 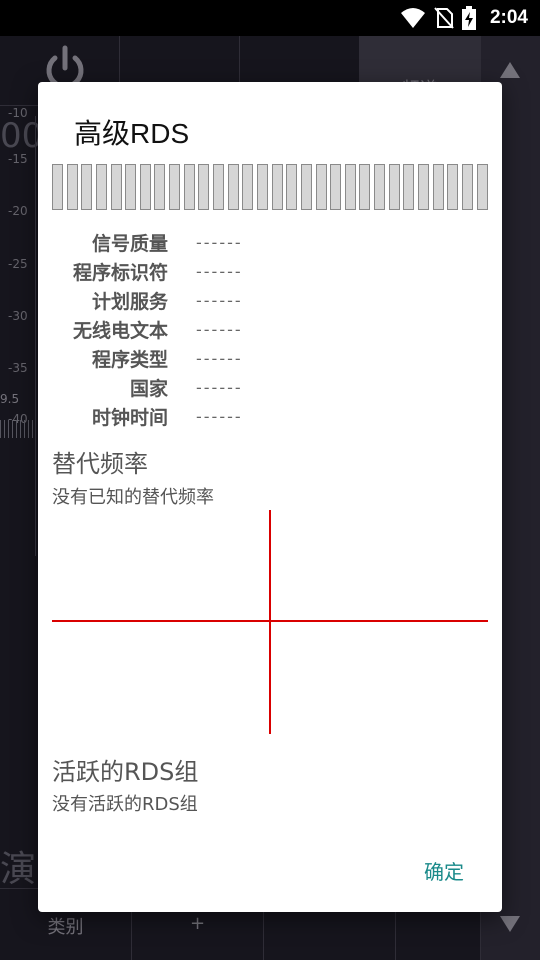 What do you see at coordinates (129, 302) in the screenshot?
I see `info-label: 计划服务` at bounding box center [129, 302].